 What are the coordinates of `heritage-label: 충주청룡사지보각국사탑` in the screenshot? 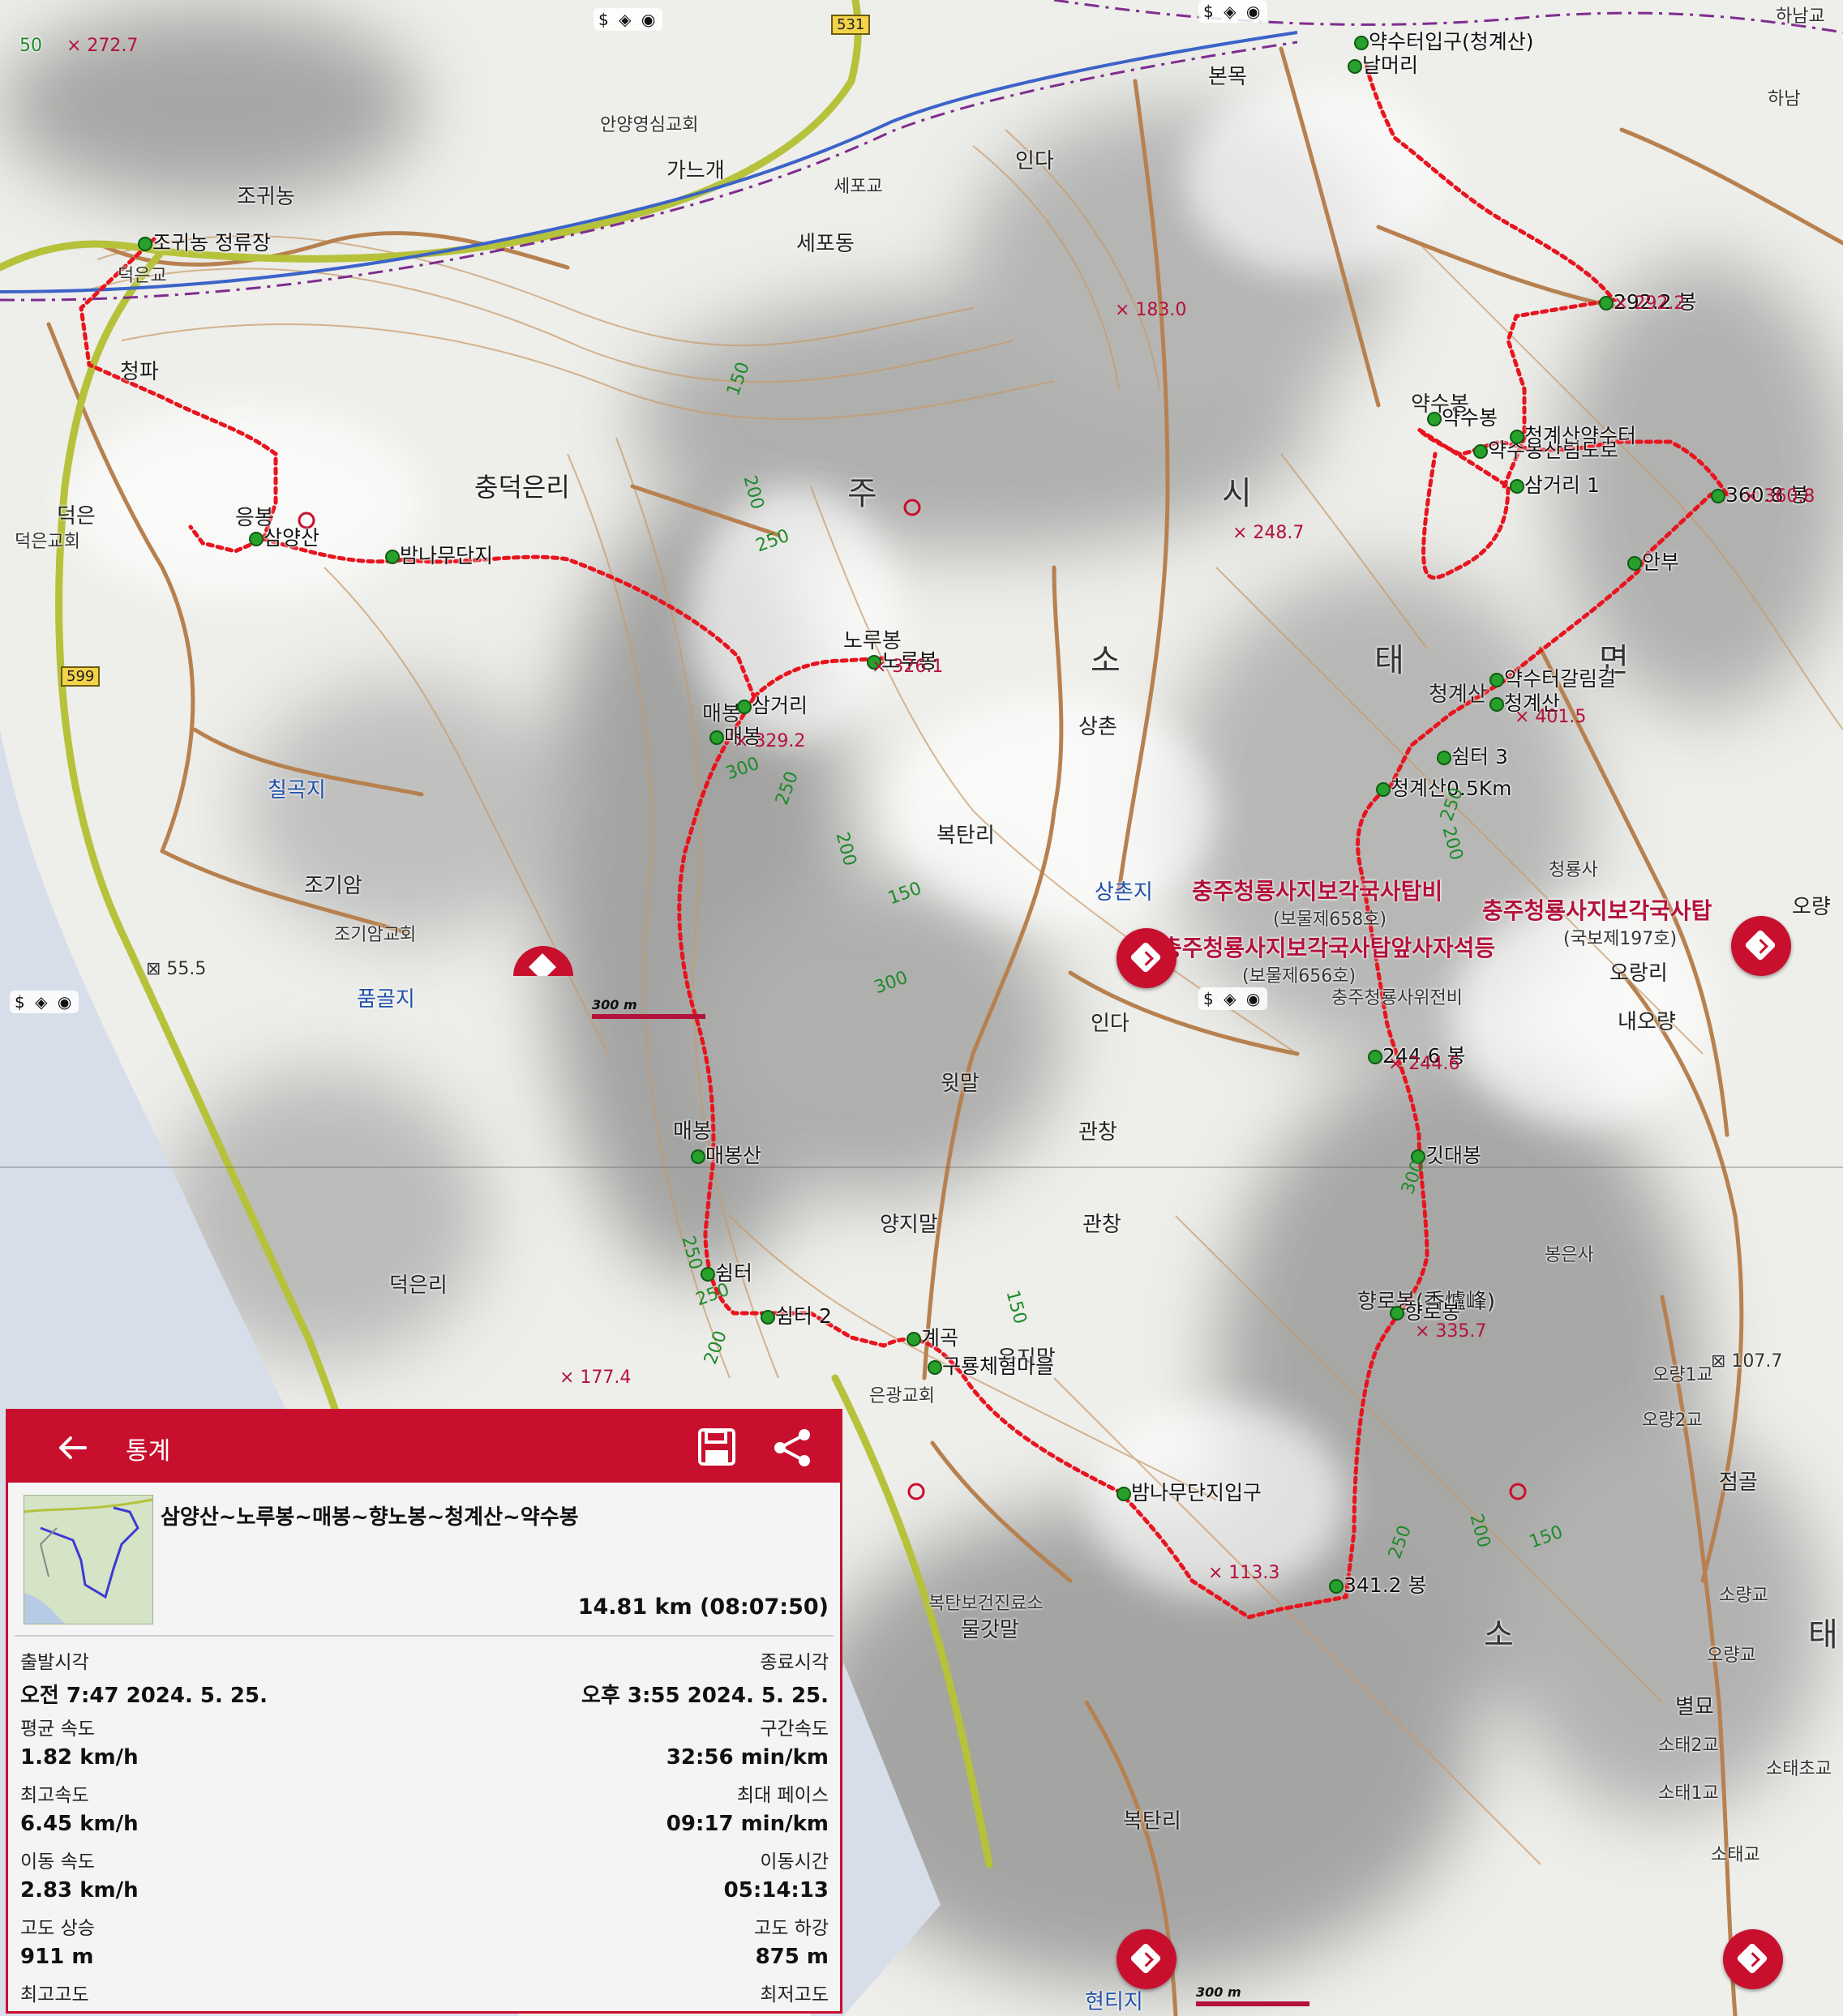 It's located at (1597, 910).